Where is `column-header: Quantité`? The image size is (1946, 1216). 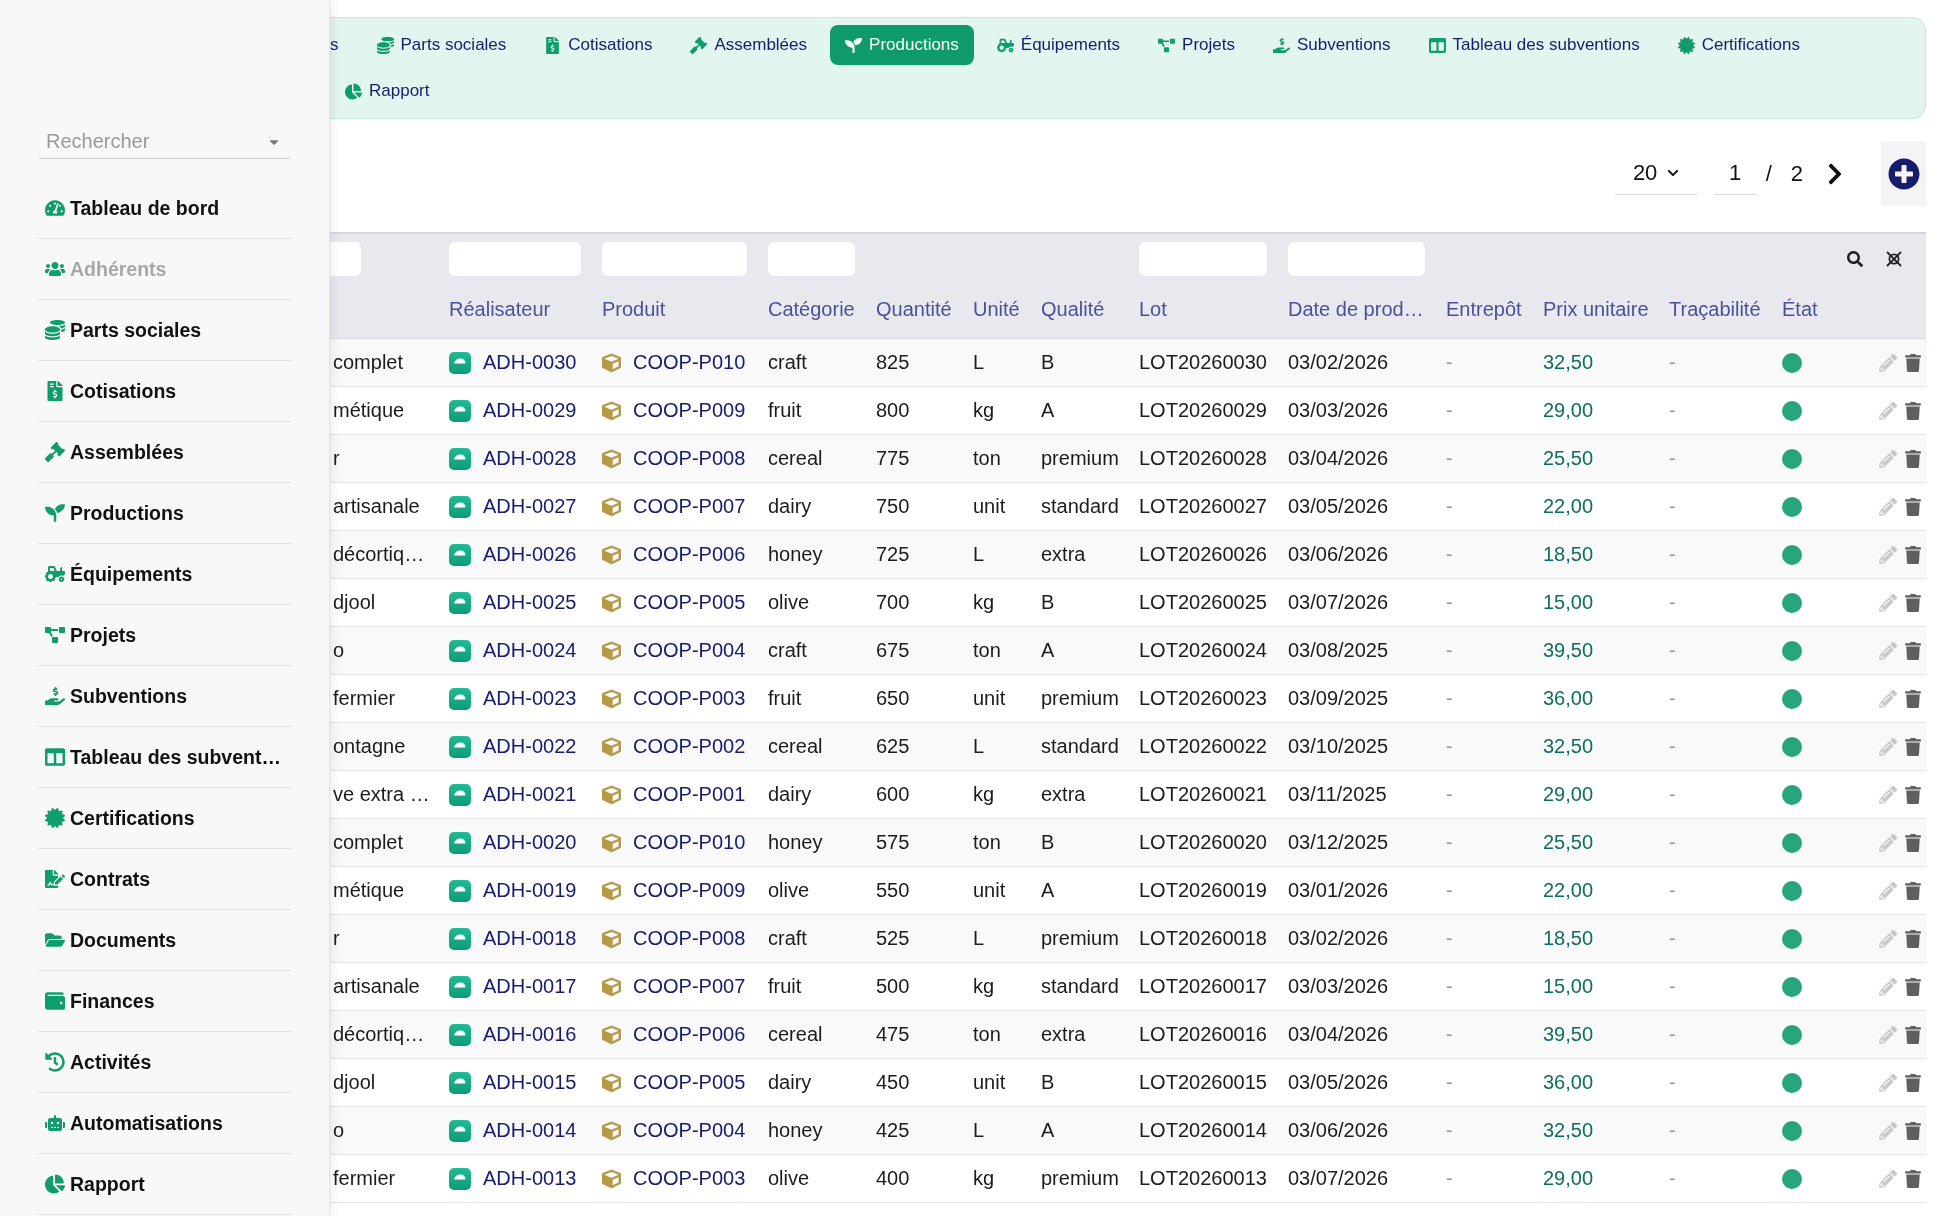 column-header: Quantité is located at coordinates (914, 309).